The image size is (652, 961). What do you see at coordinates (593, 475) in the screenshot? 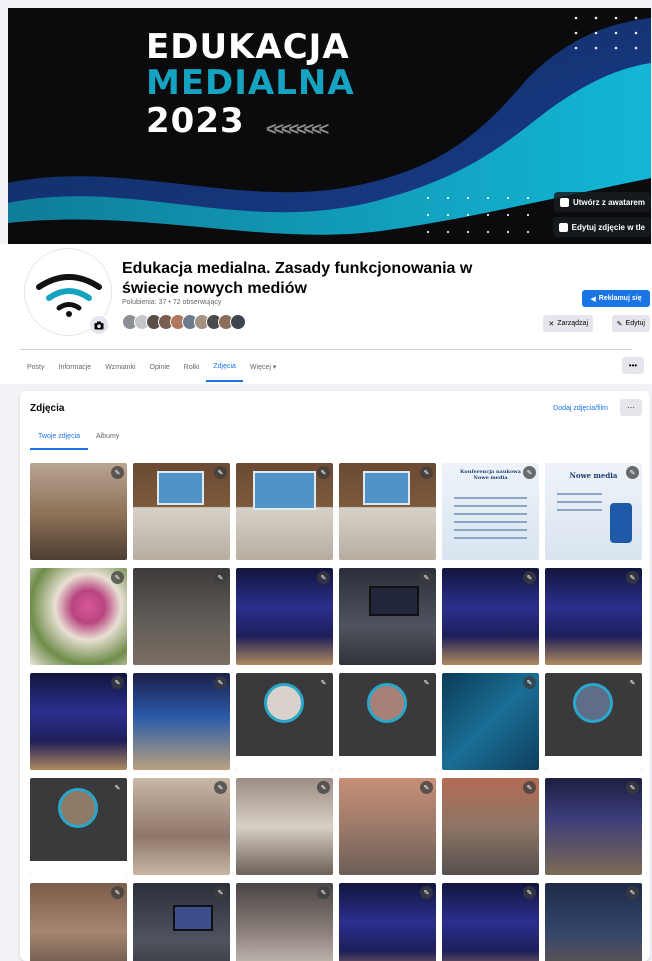
I see `poster-title: Nowe media` at bounding box center [593, 475].